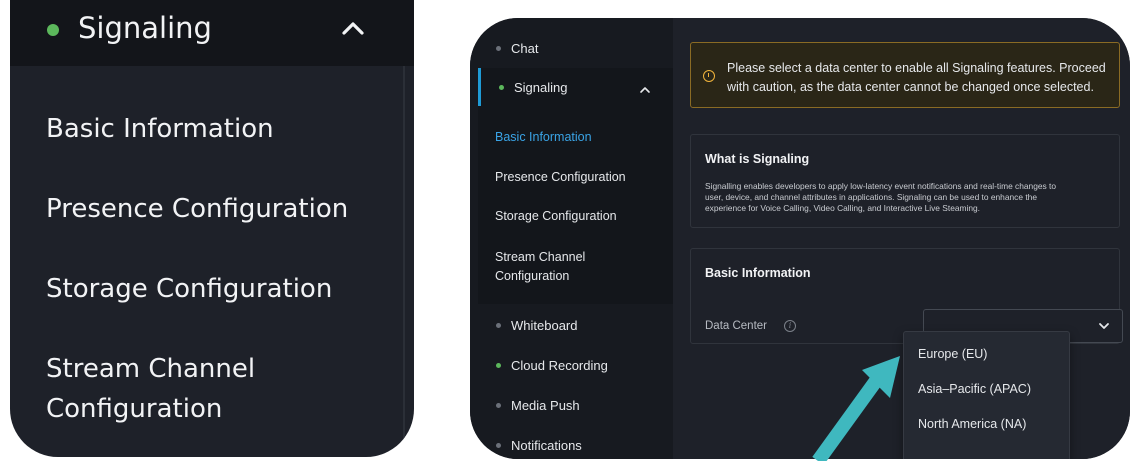  What do you see at coordinates (544, 325) in the screenshot?
I see `sidebar-item-label: Whiteboard` at bounding box center [544, 325].